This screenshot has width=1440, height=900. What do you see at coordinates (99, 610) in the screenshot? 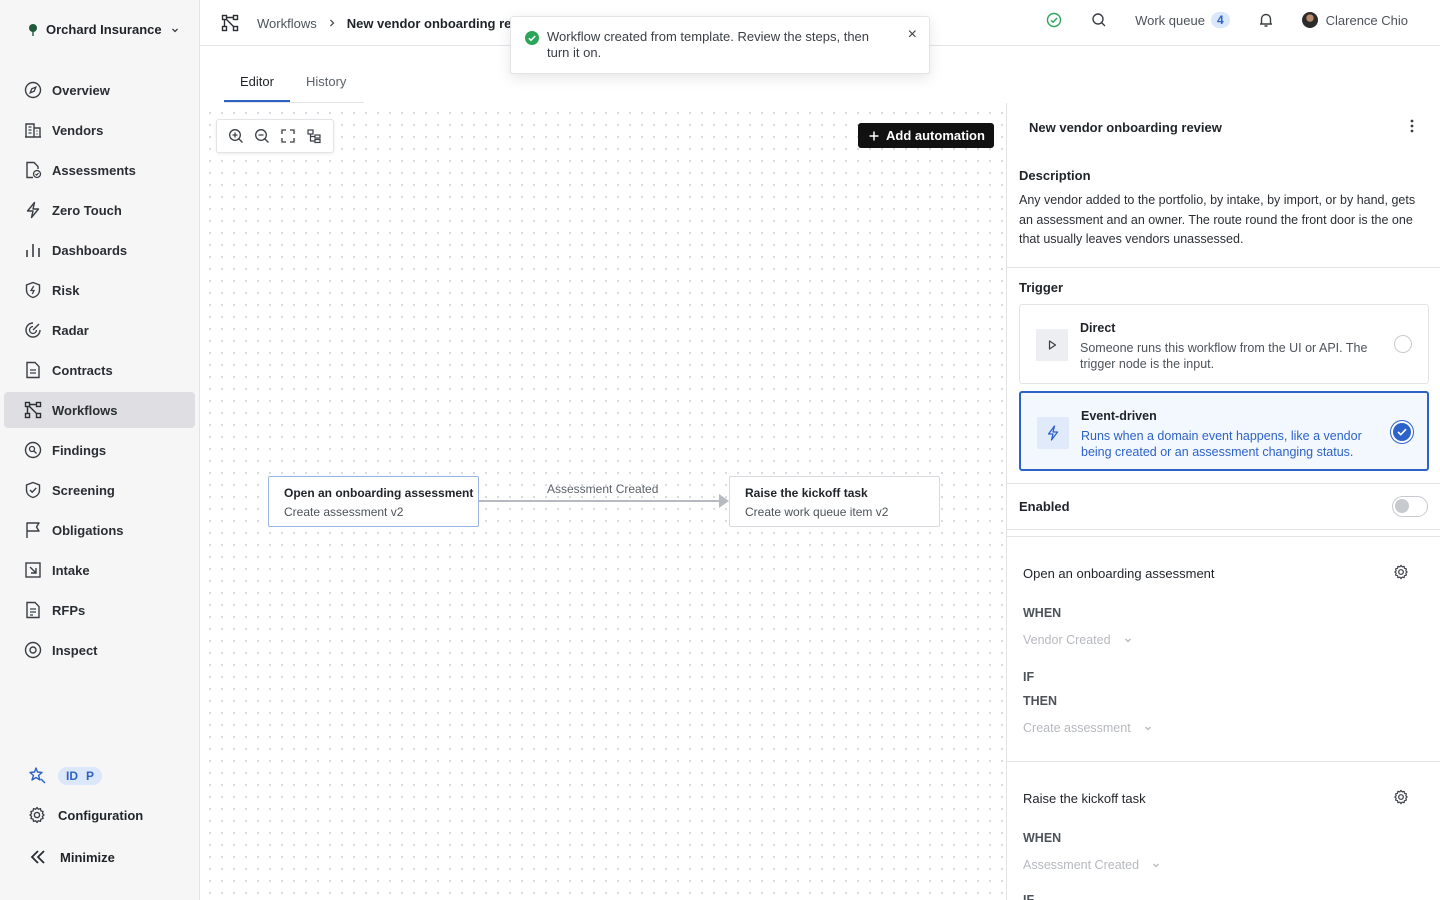
I see `sidebar-item-rfps: RFPs` at bounding box center [99, 610].